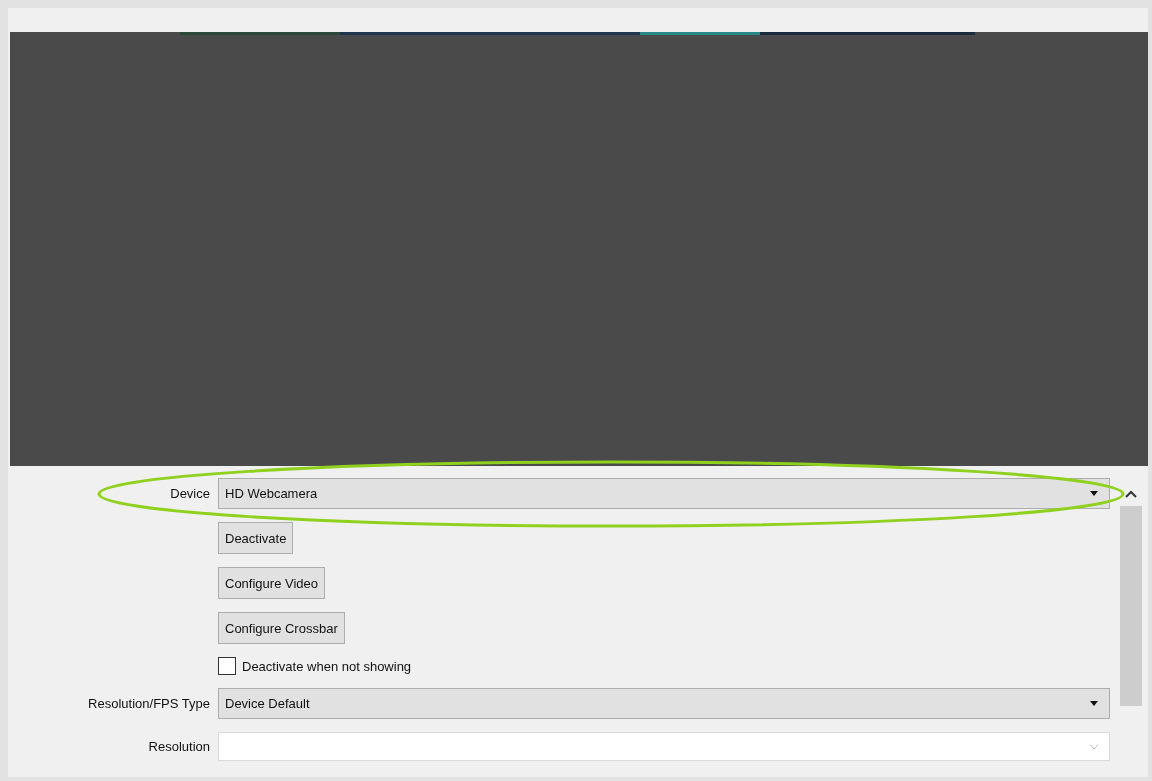  I want to click on checkbox, so click(227, 666).